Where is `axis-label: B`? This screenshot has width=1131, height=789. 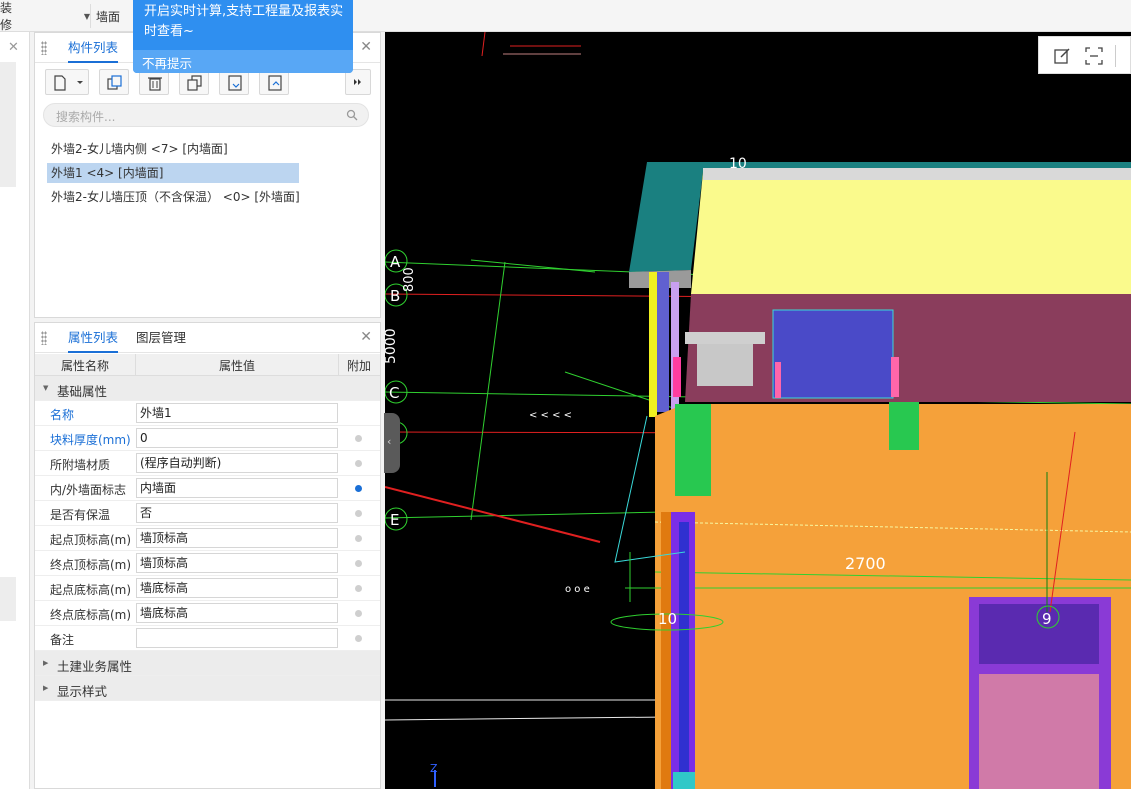
axis-label: B is located at coordinates (395, 296).